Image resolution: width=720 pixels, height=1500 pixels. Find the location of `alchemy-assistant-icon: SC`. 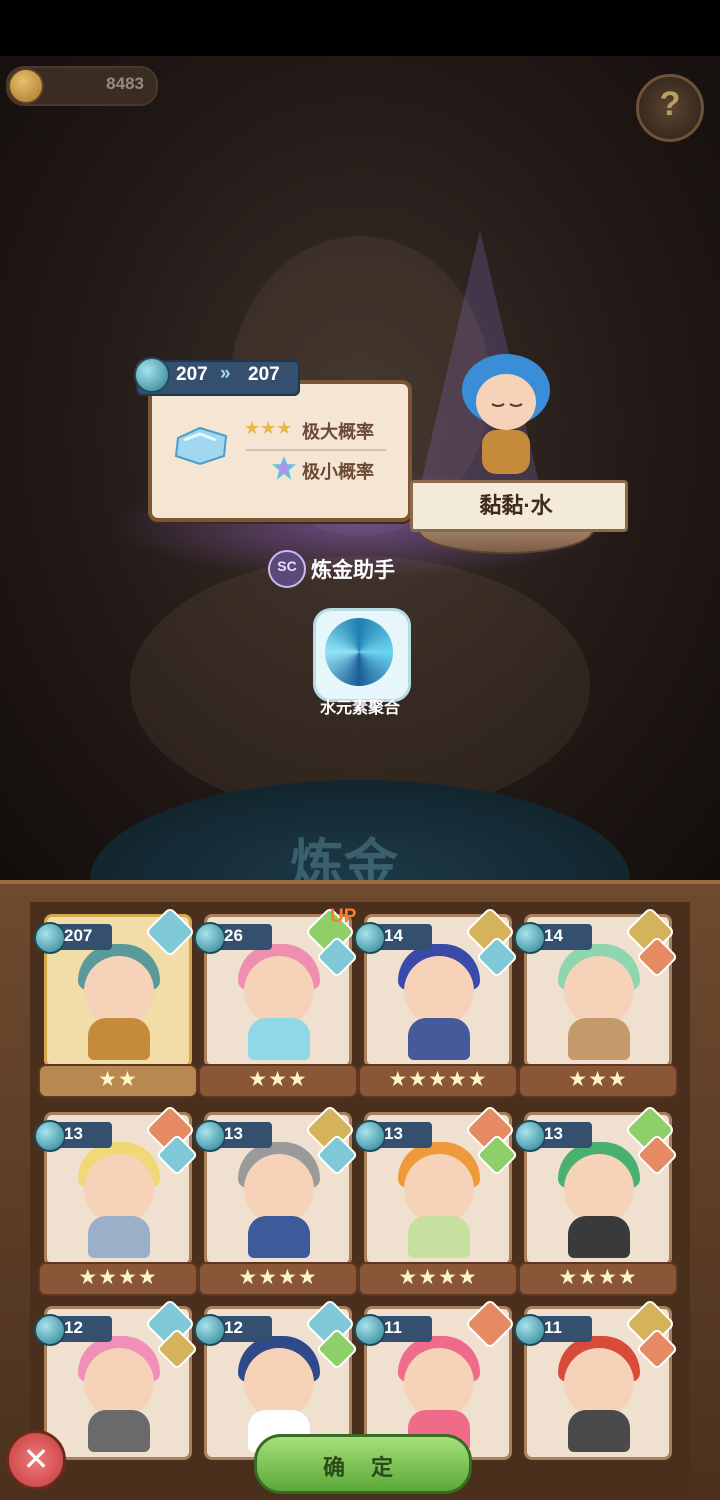

alchemy-assistant-icon: SC is located at coordinates (287, 569).